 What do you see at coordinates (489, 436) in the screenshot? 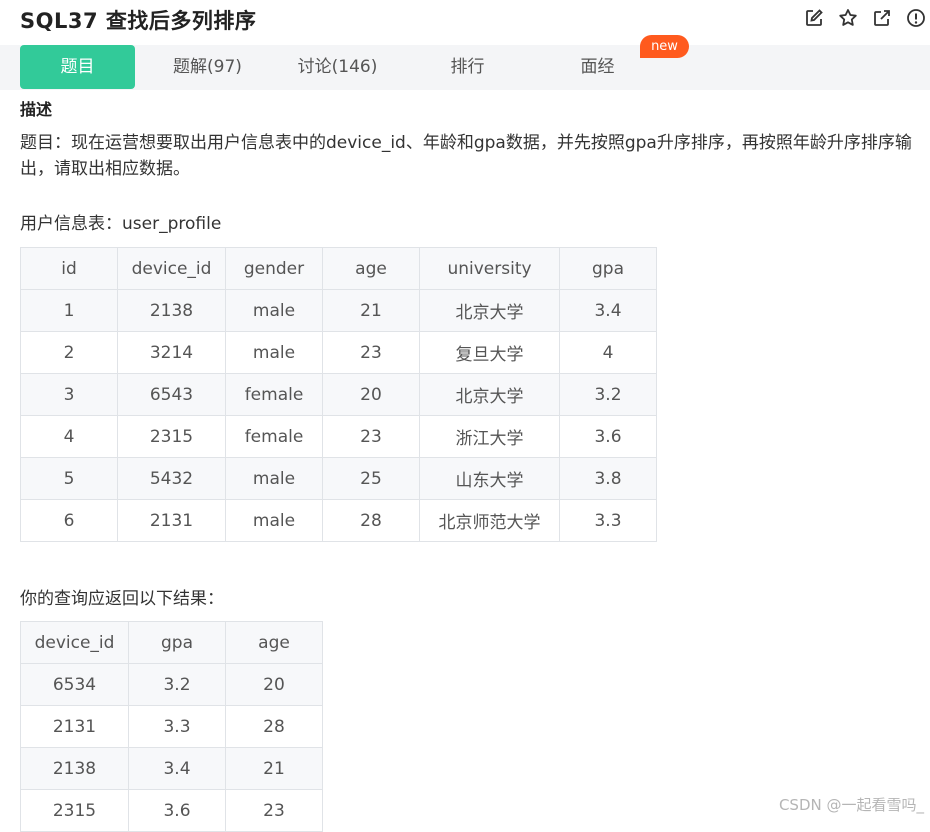
I see `table-cell: 浙江大学` at bounding box center [489, 436].